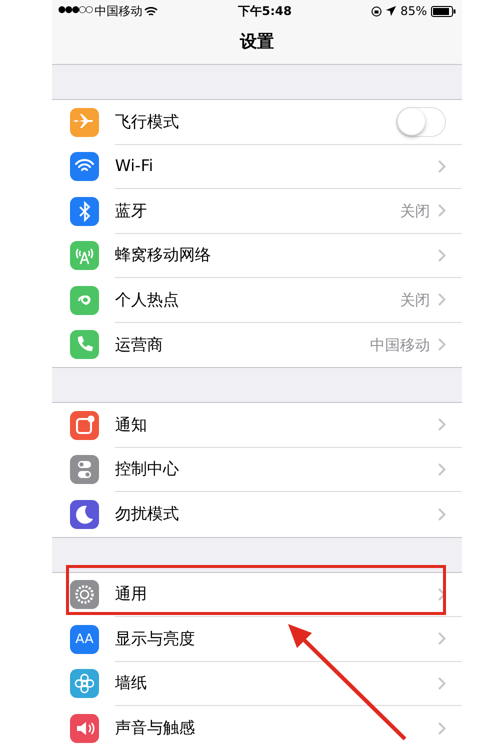 The height and width of the screenshot is (744, 500). I want to click on setting-label: 飞行模式, so click(147, 121).